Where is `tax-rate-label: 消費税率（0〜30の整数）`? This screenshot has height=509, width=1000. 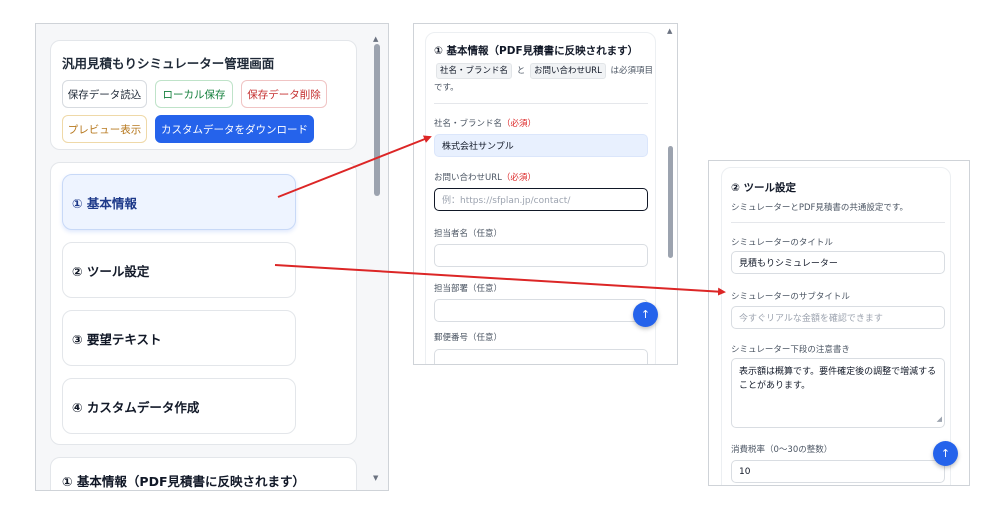
tax-rate-label: 消費税率（0〜30の整数） is located at coordinates (782, 450).